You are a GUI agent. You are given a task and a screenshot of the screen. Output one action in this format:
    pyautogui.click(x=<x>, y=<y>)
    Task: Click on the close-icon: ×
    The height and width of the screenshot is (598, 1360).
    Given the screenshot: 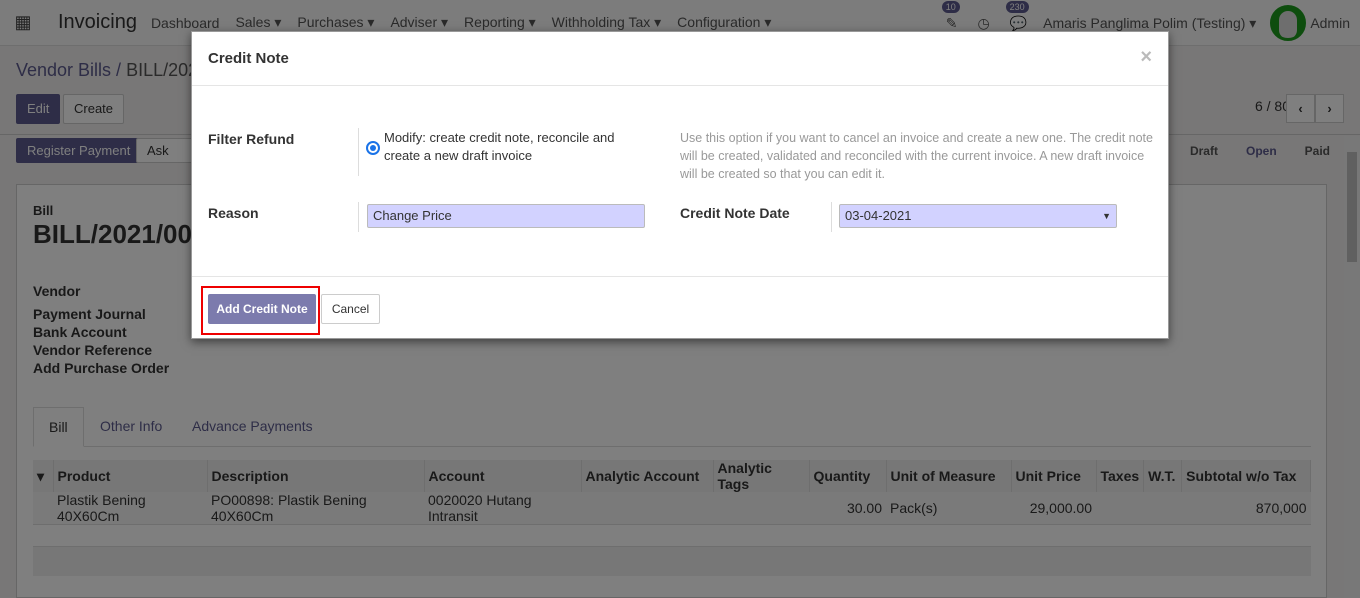 What is the action you would take?
    pyautogui.click(x=1146, y=57)
    